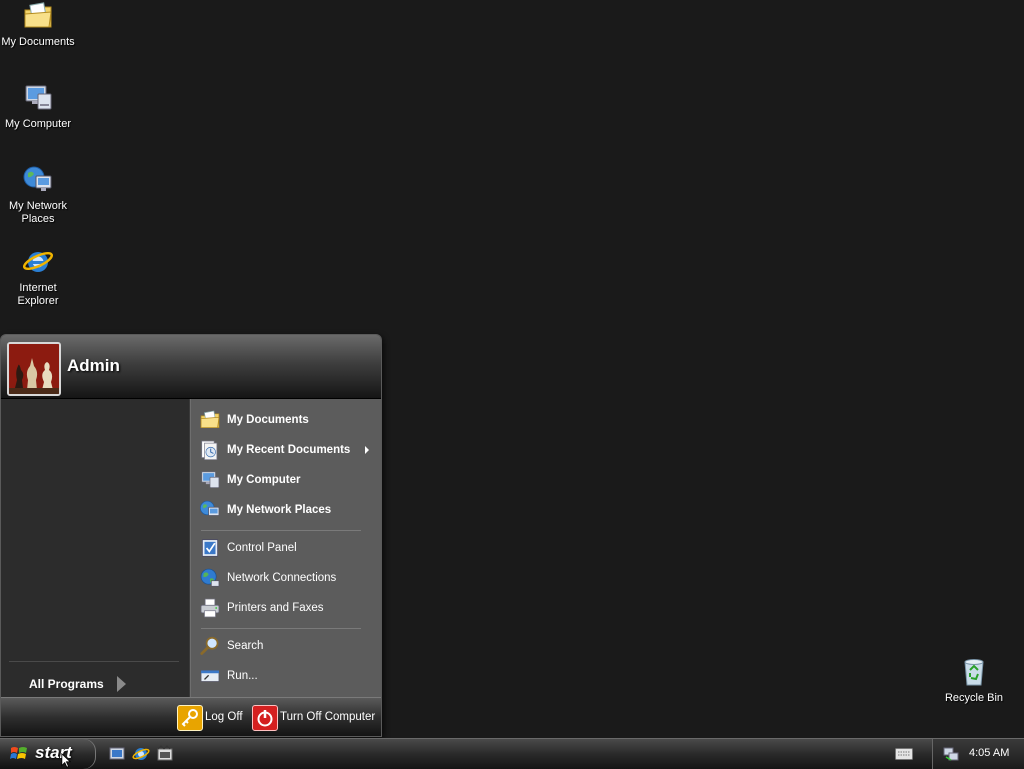 The height and width of the screenshot is (769, 1024). I want to click on desktop-icon-my-computer: My Computer, so click(38, 106).